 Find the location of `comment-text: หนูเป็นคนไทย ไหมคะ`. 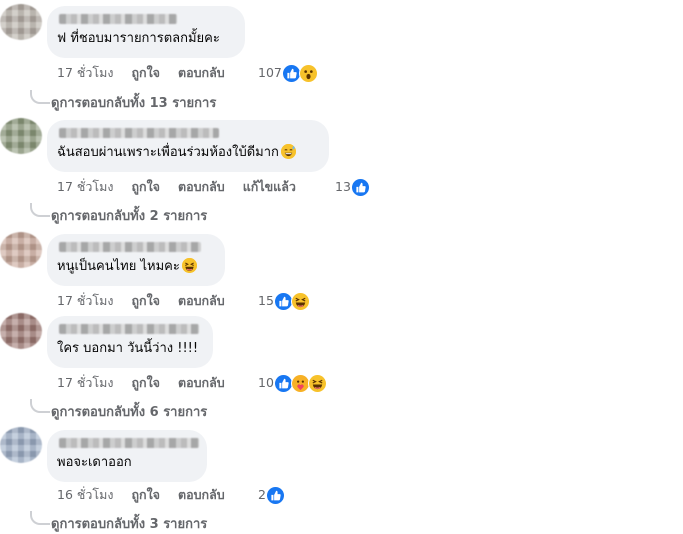

comment-text: หนูเป็นคนไทย ไหมคะ is located at coordinates (118, 266).